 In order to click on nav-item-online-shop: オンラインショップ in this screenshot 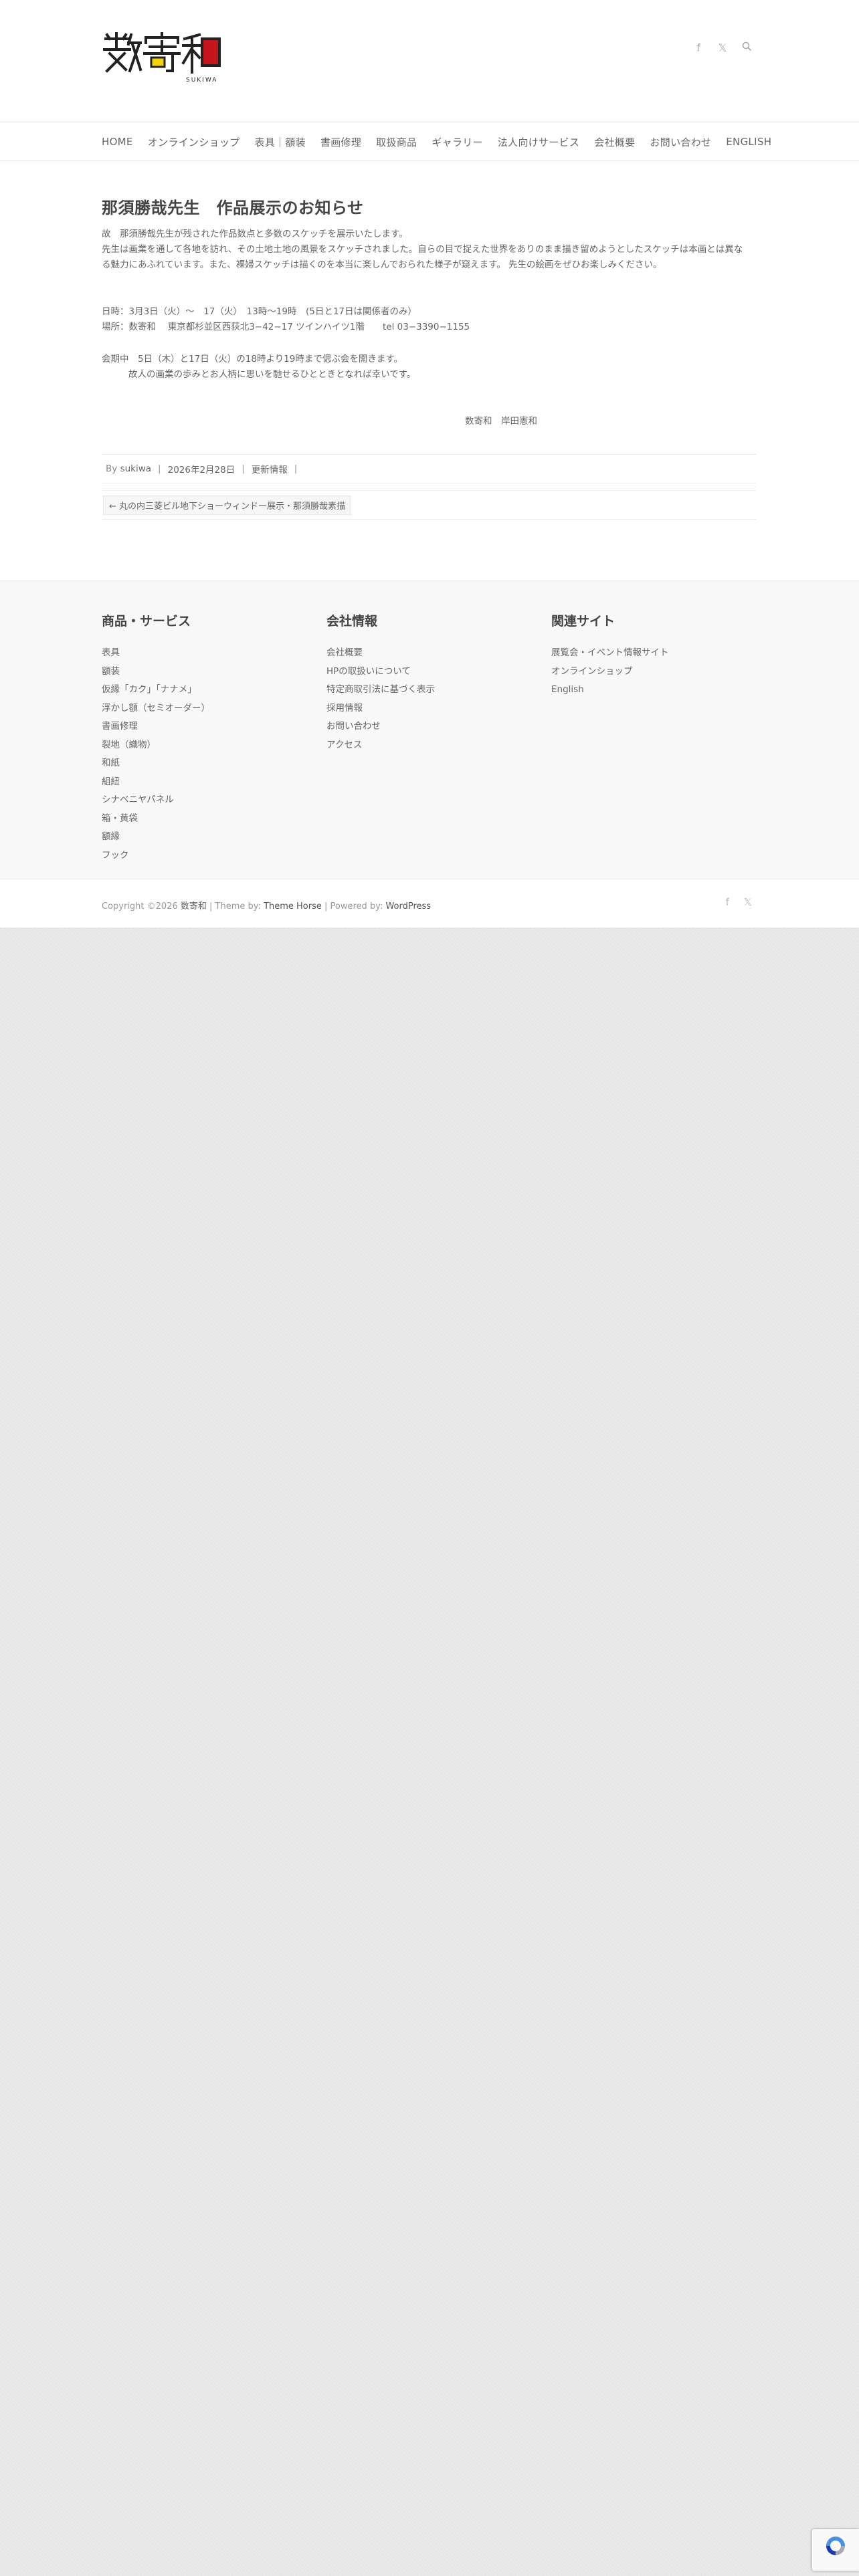, I will do `click(194, 142)`.